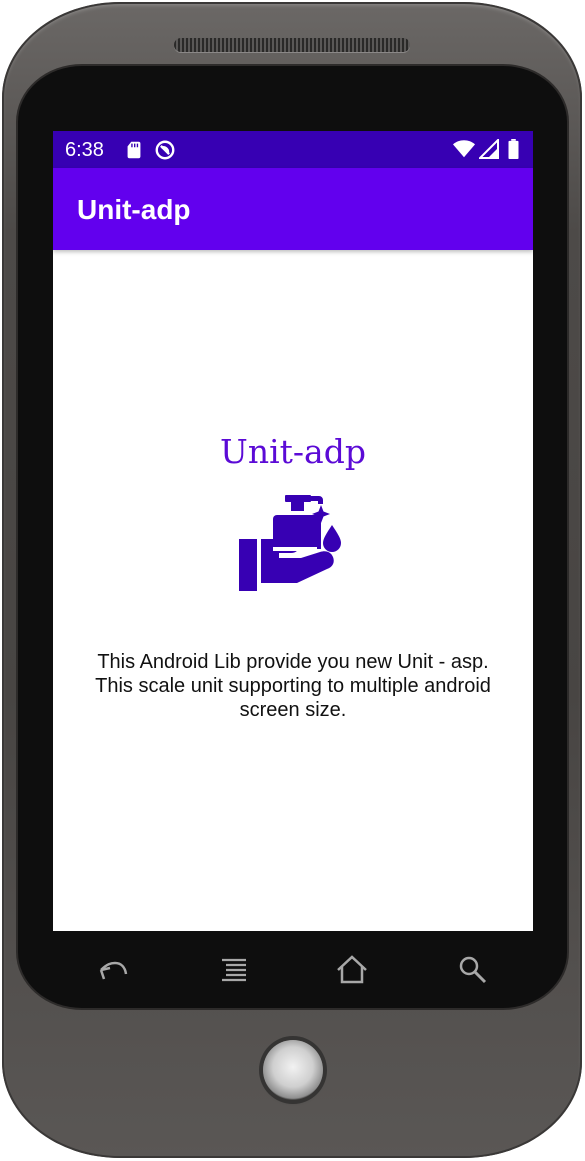 Image resolution: width=585 pixels, height=1161 pixels. What do you see at coordinates (234, 970) in the screenshot?
I see `menu-icon` at bounding box center [234, 970].